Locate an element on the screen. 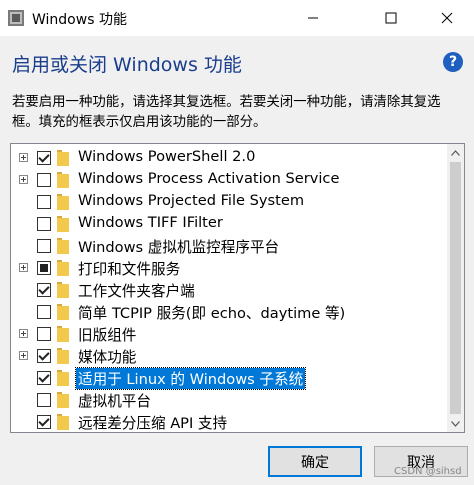 The image size is (474, 485). feature-label: Windows 虚拟机监控程序平台 is located at coordinates (179, 247).